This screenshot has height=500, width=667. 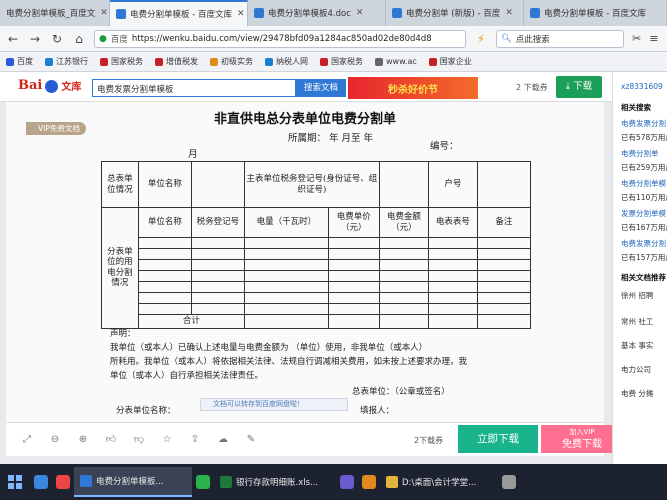 I want to click on bookmark-item: 江苏银行, so click(x=66, y=61).